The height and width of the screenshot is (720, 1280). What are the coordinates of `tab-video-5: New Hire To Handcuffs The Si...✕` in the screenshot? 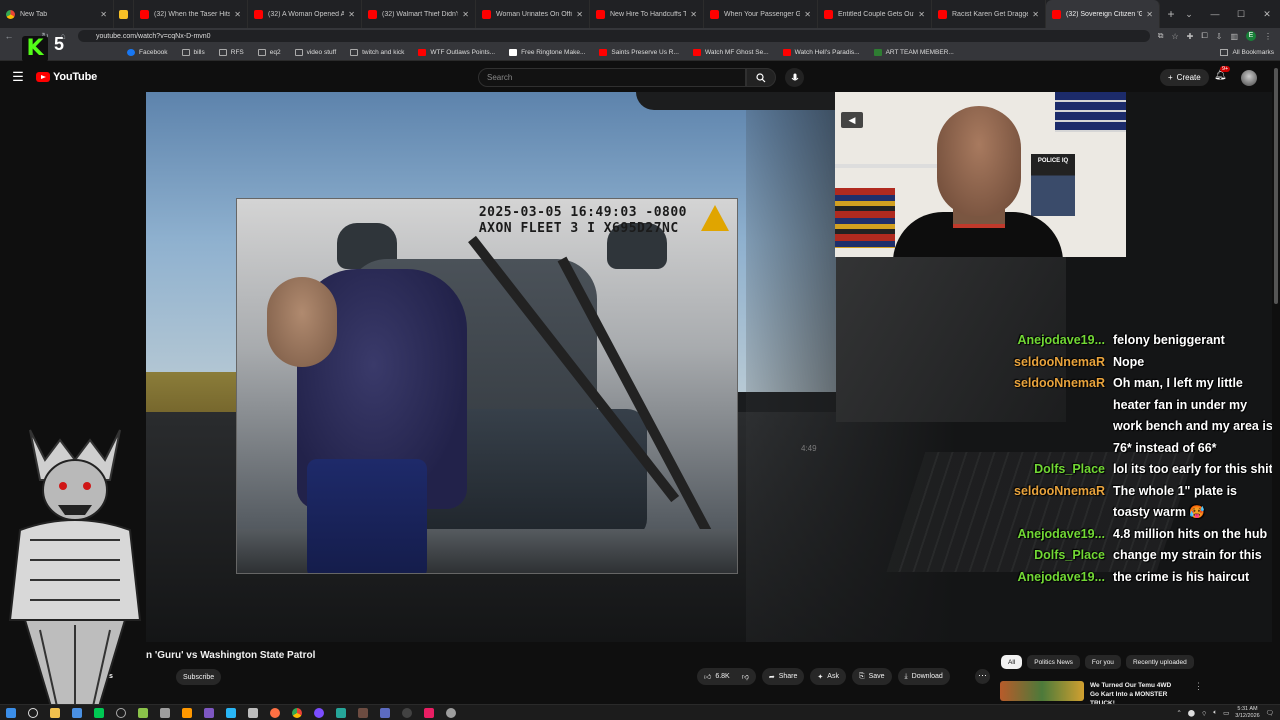 It's located at (647, 14).